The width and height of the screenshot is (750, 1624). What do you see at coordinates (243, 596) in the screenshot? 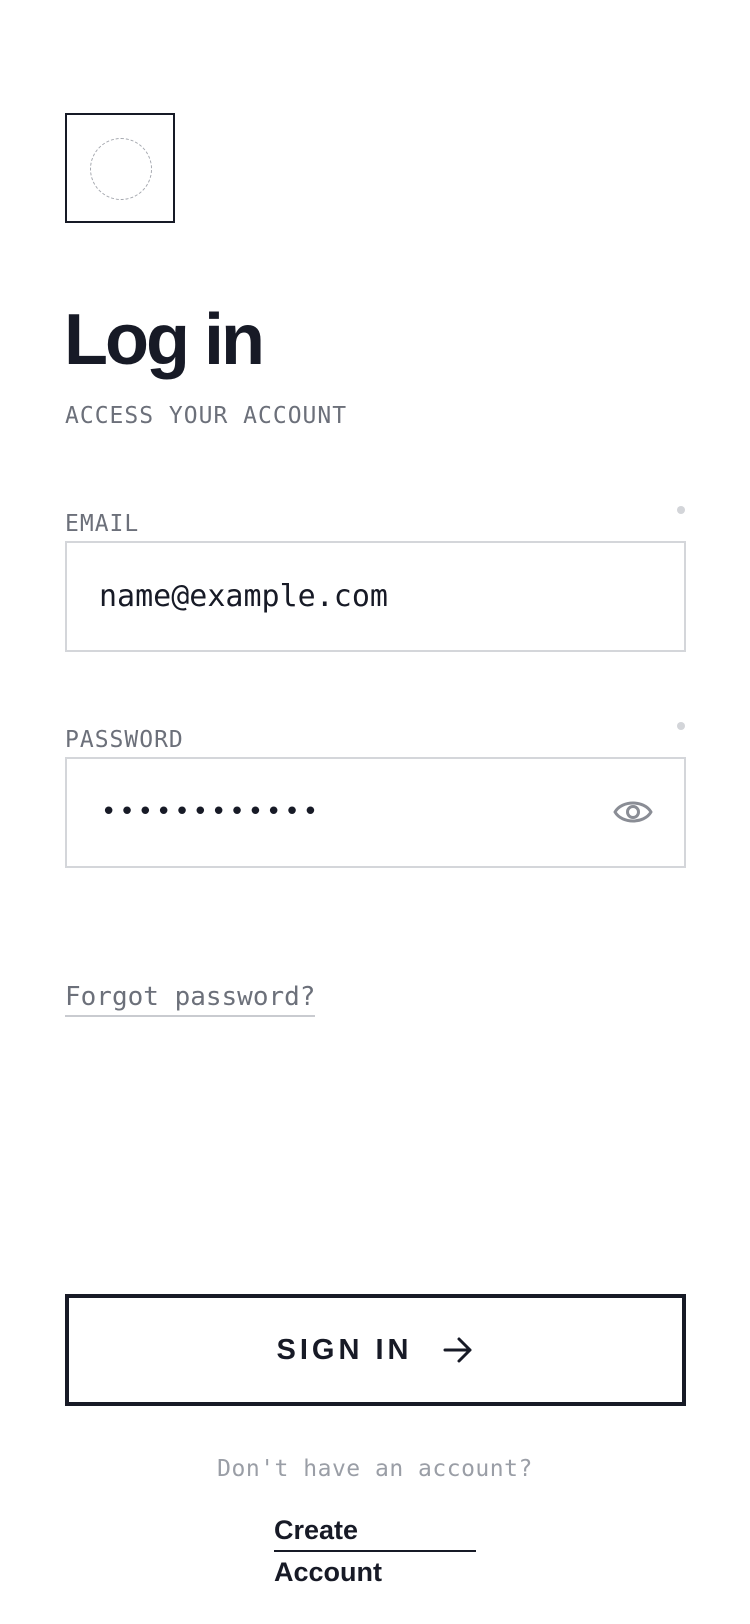
I see `email-value: name@example.com` at bounding box center [243, 596].